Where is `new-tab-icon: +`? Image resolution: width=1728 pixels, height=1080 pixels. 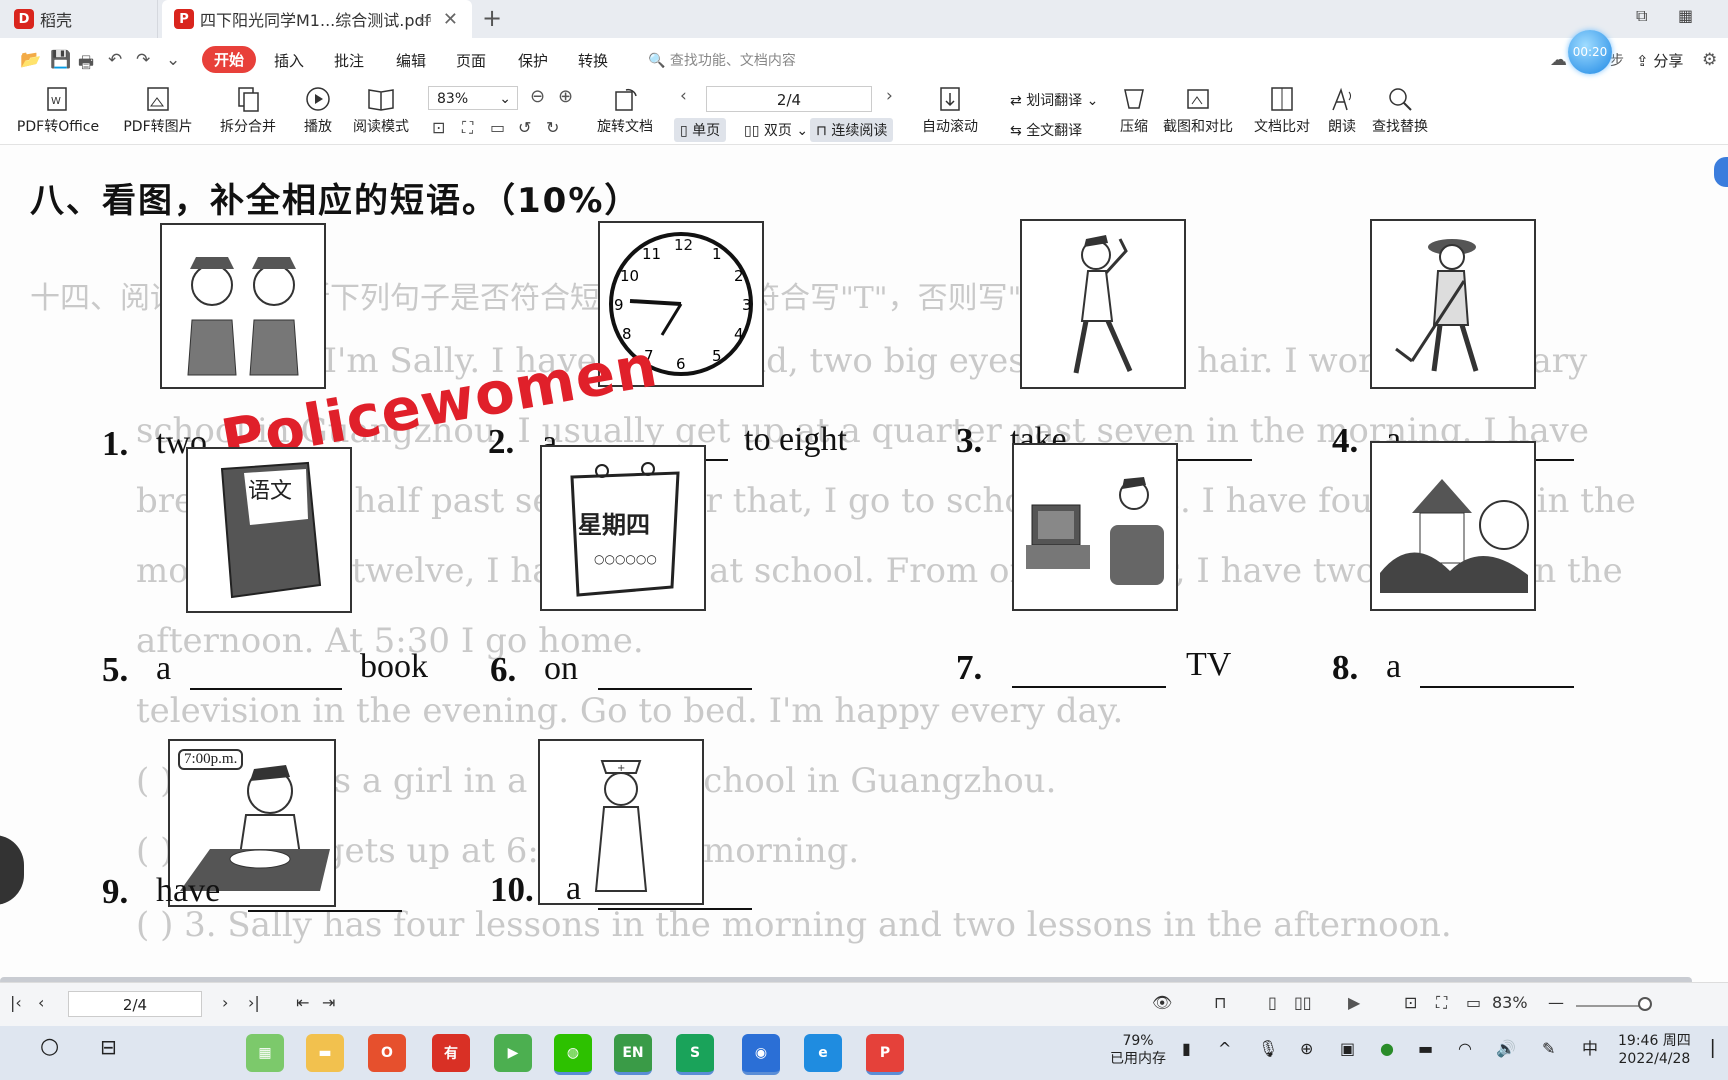
new-tab-icon: + is located at coordinates (492, 18).